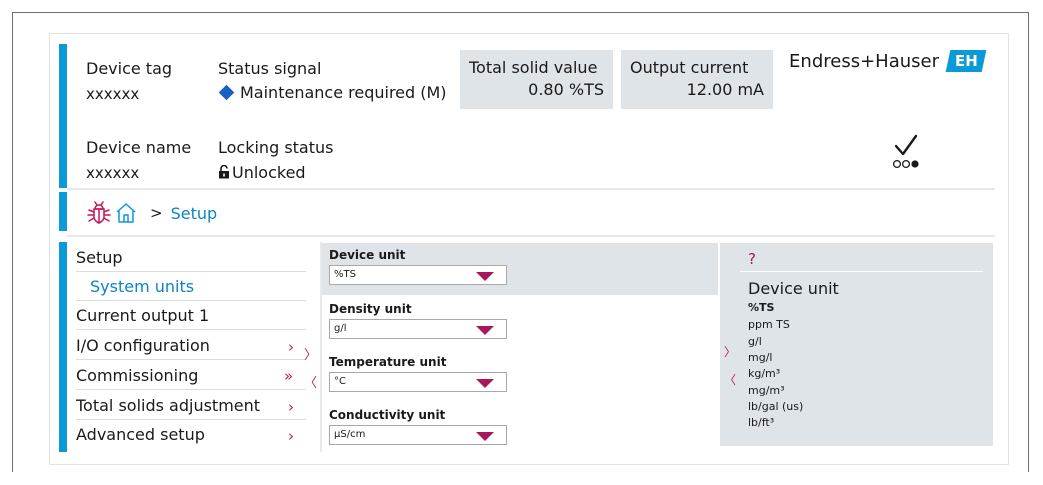 Image resolution: width=1043 pixels, height=485 pixels. I want to click on output-current-label: Output current, so click(689, 67).